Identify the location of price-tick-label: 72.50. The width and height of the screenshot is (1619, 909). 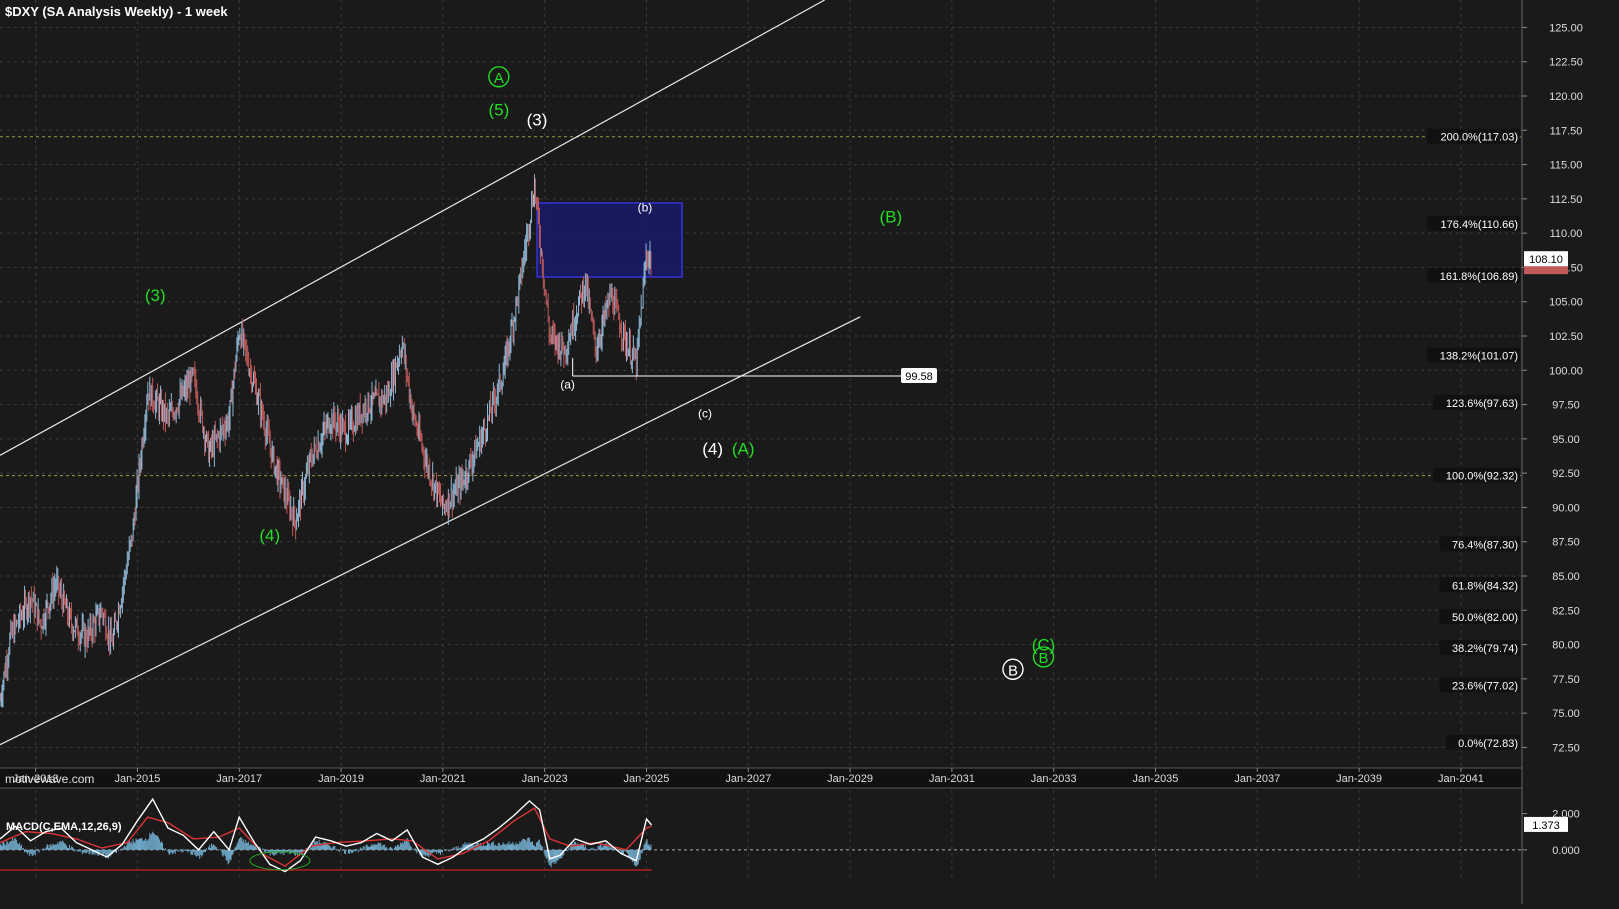
(1566, 748).